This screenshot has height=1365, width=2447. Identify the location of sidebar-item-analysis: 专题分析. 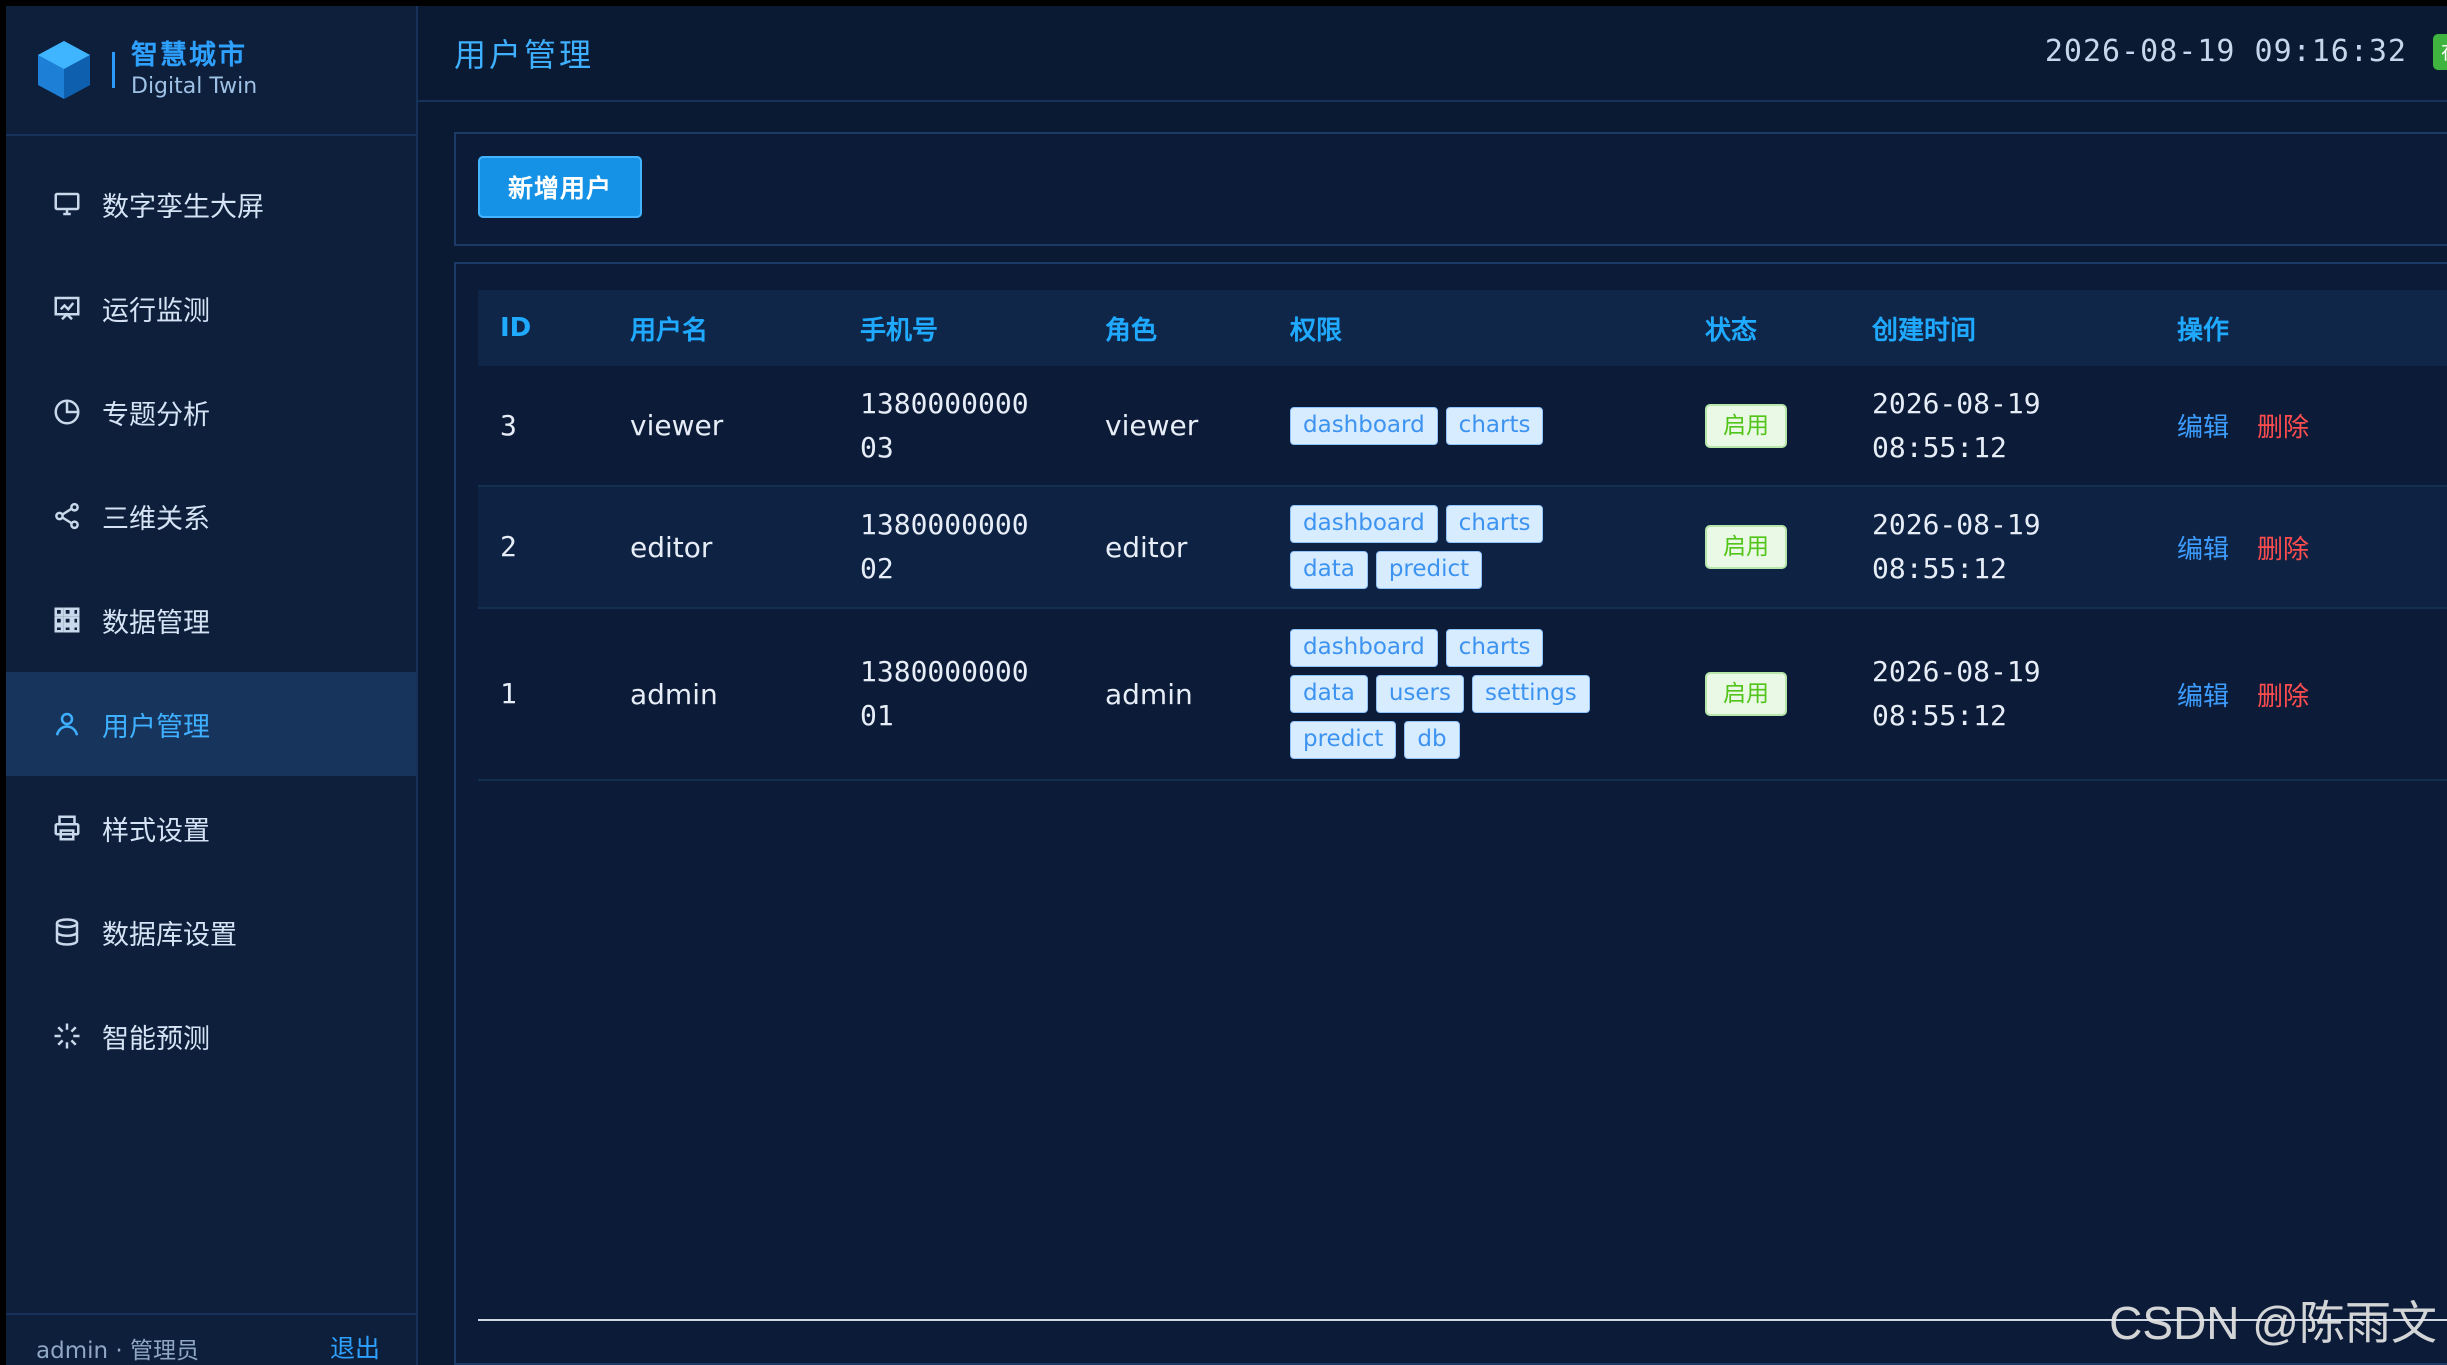
(211, 412).